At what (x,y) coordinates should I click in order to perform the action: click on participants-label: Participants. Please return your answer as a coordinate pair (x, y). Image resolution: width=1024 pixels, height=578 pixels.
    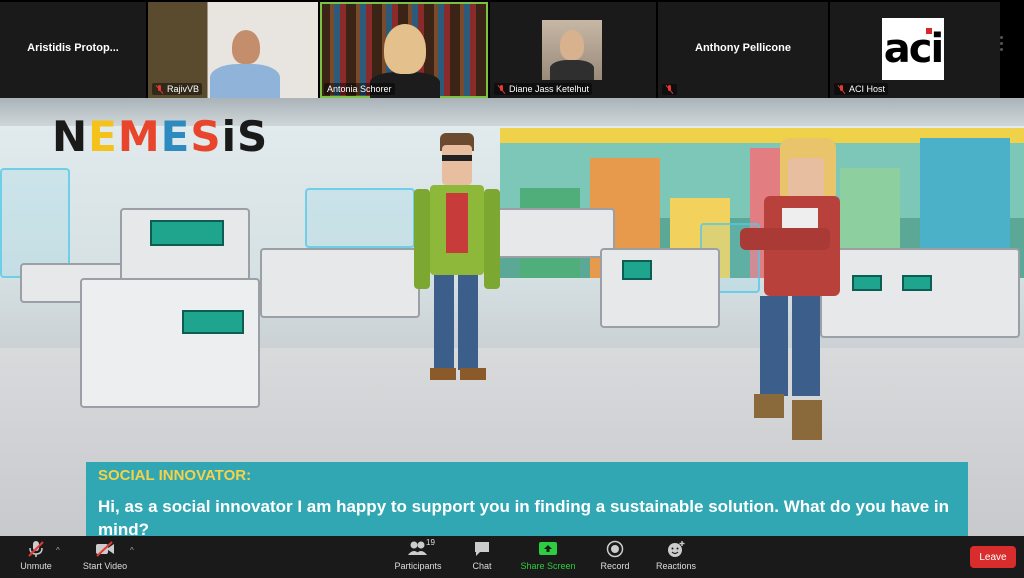
    Looking at the image, I should click on (418, 566).